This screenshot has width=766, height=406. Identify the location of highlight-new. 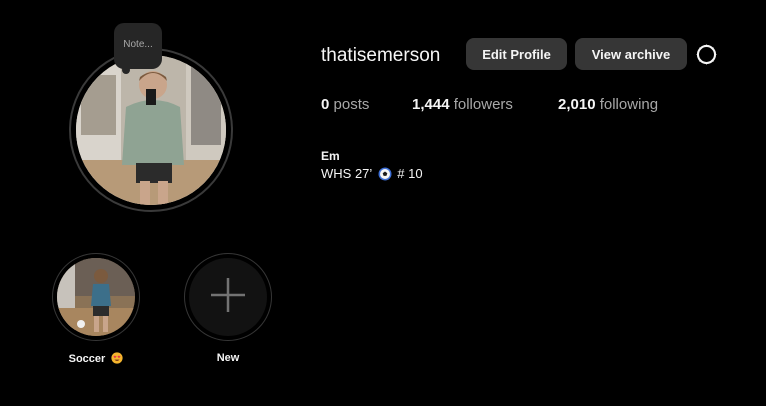
(228, 297).